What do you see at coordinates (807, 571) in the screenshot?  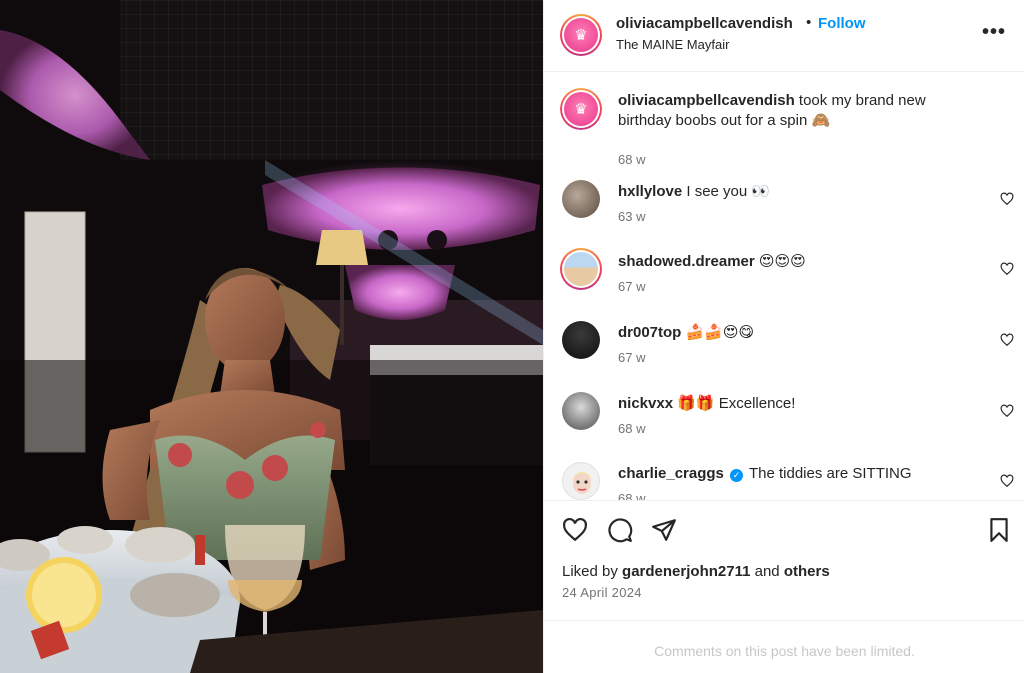 I see `liked-by-others: others` at bounding box center [807, 571].